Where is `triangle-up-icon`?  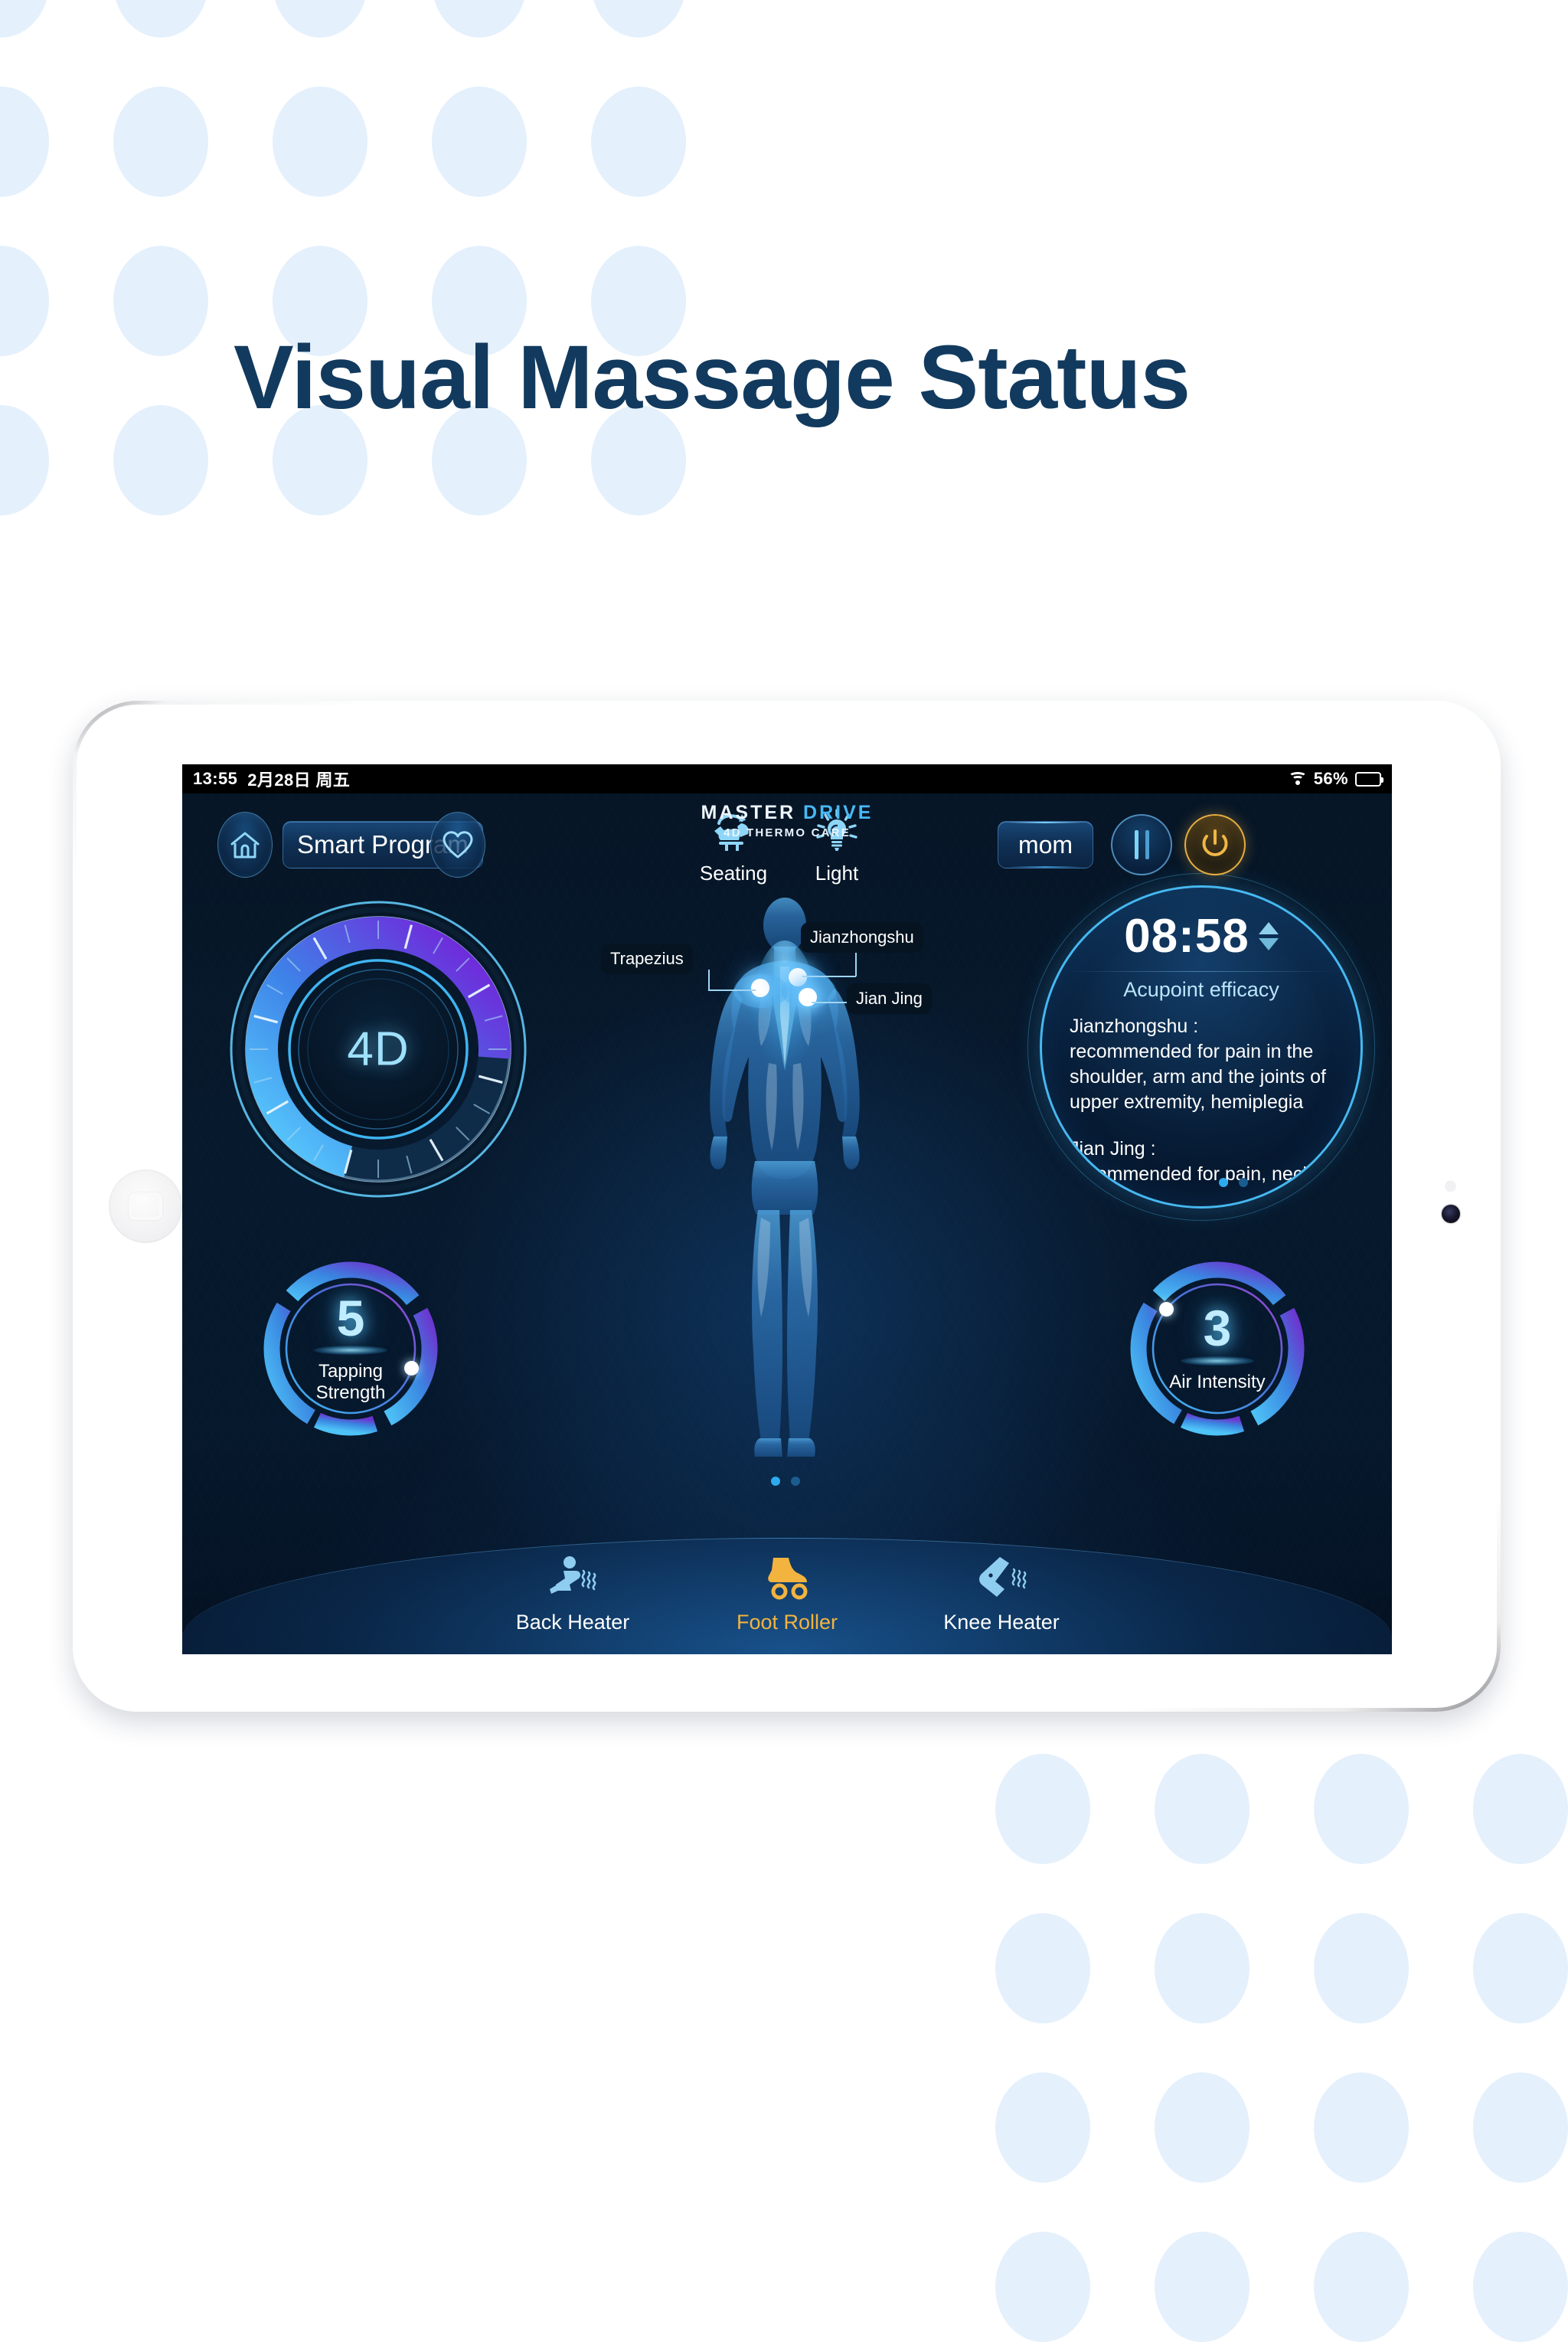
triangle-up-icon is located at coordinates (1268, 928).